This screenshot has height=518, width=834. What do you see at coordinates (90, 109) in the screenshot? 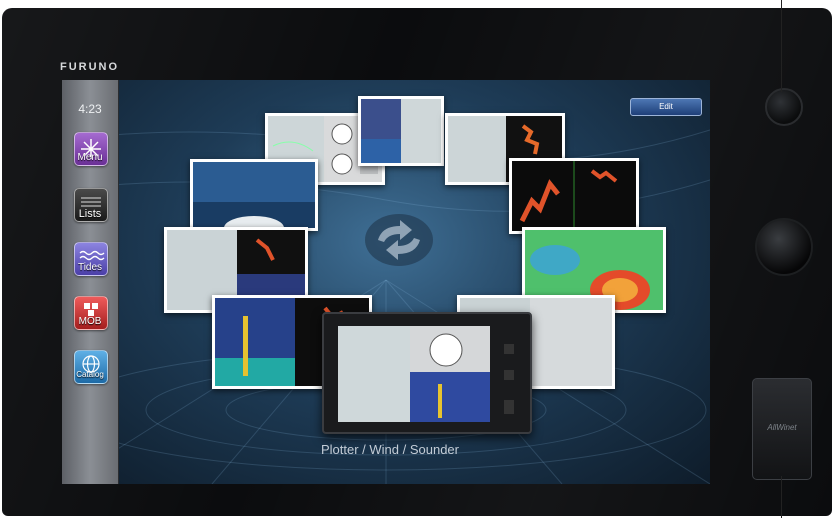
I see `clock: 4:23` at bounding box center [90, 109].